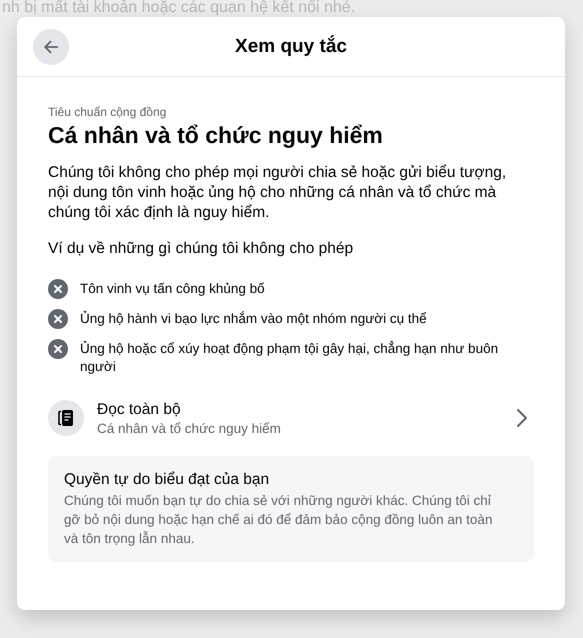 The width and height of the screenshot is (583, 638). What do you see at coordinates (291, 47) in the screenshot?
I see `dialog-title: Xem quy tắc` at bounding box center [291, 47].